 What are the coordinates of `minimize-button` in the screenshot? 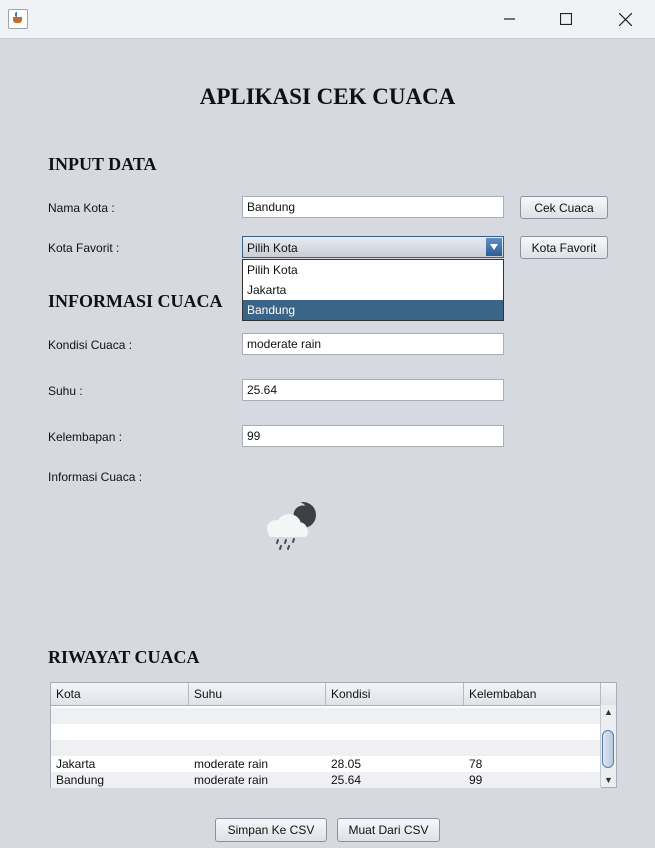 It's located at (510, 19).